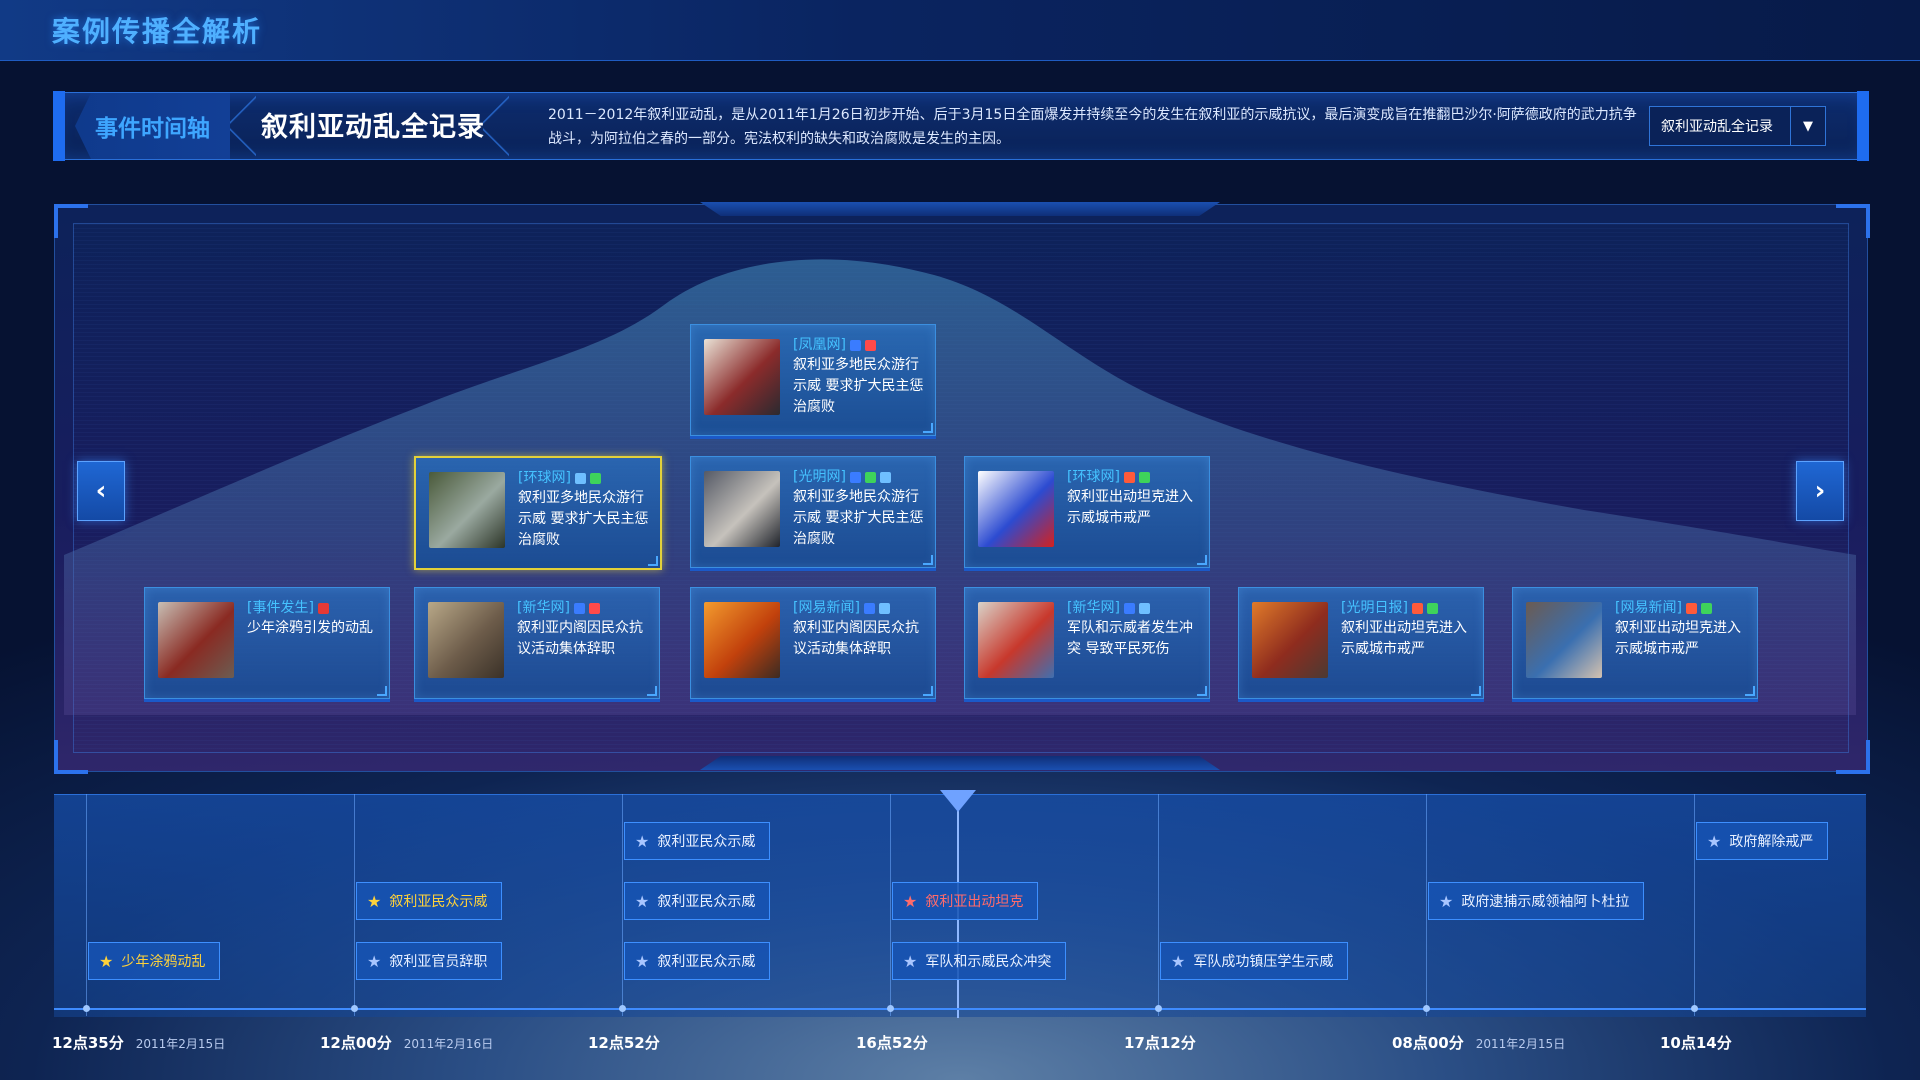  I want to click on news-headline: 少年涂鸦引发的动乱, so click(314, 628).